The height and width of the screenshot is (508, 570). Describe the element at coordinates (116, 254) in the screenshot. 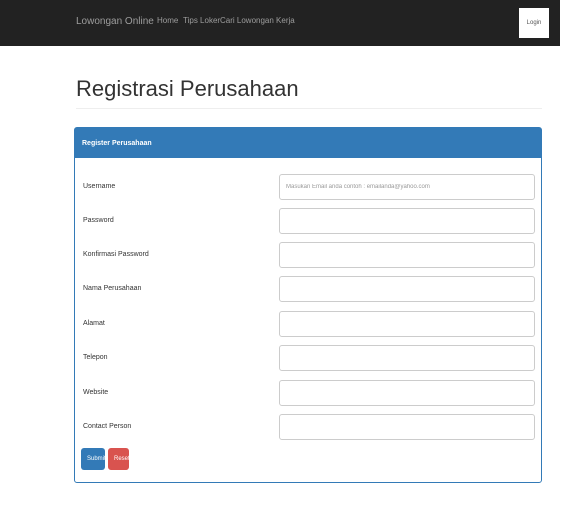

I see `confirm-password-label: Konfirmasi Password` at that location.